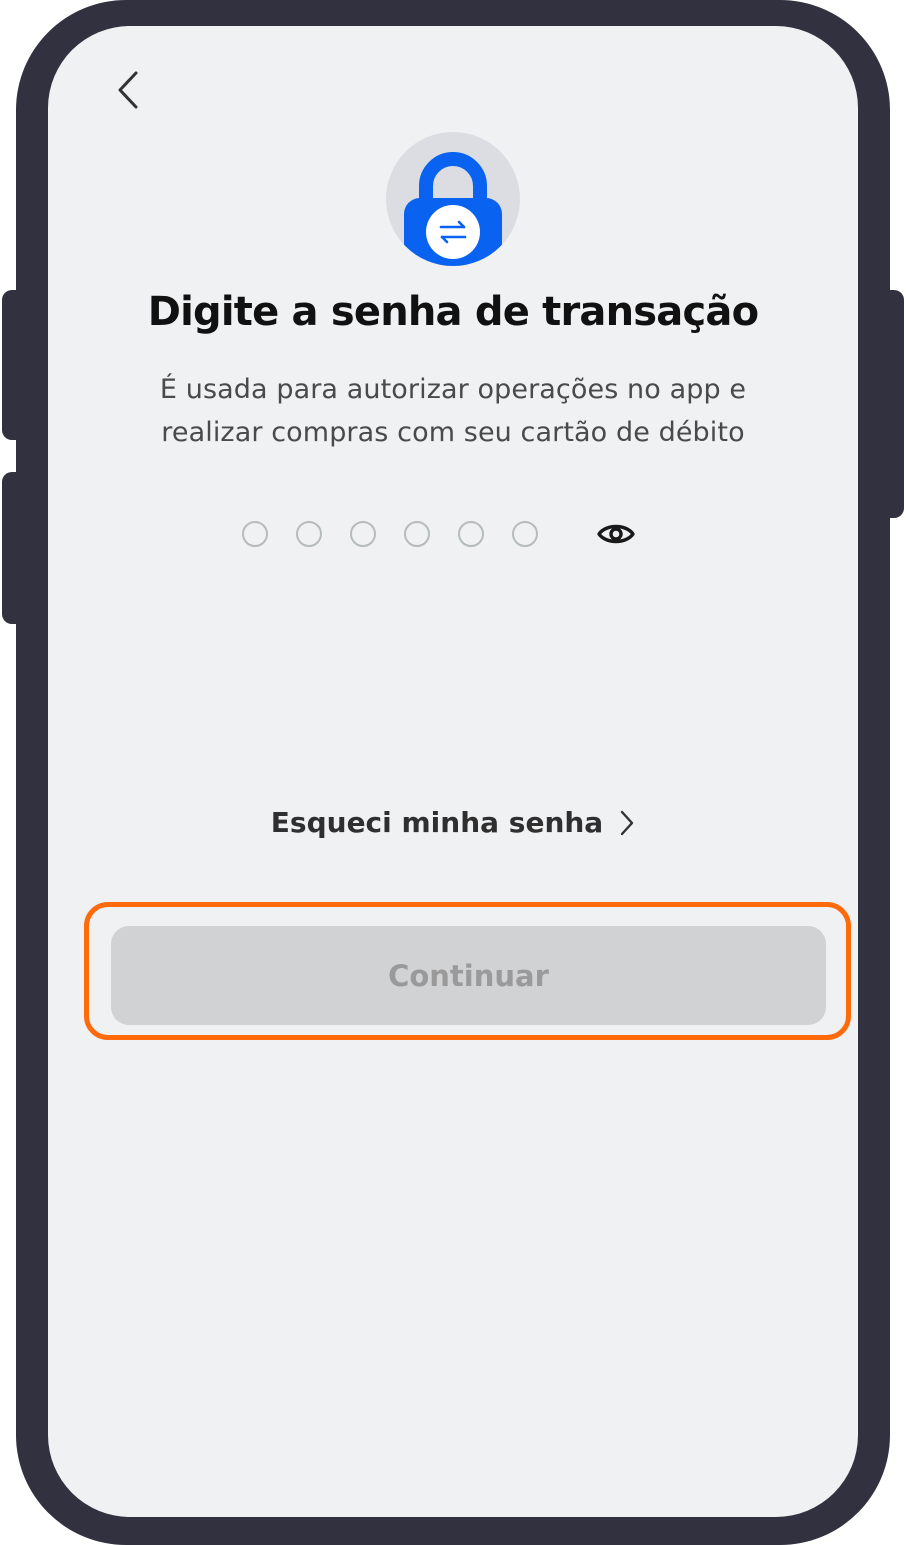 This screenshot has height=1545, width=906. I want to click on back-button, so click(128, 90).